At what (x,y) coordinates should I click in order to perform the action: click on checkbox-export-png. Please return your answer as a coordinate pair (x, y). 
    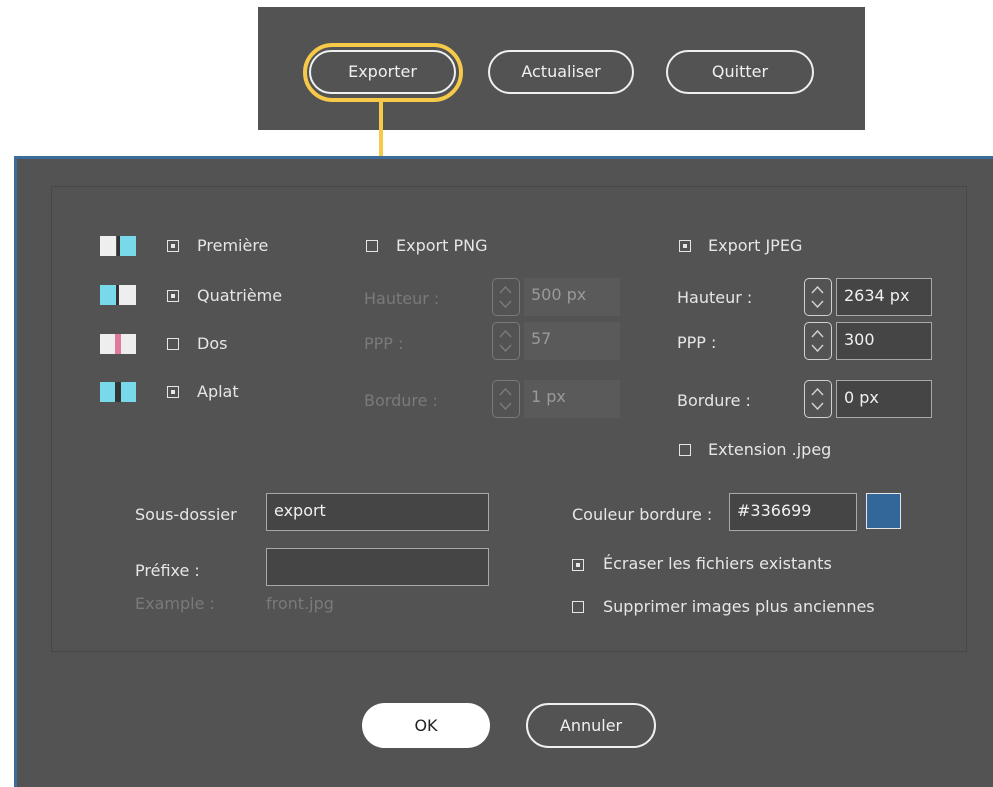
    Looking at the image, I should click on (372, 246).